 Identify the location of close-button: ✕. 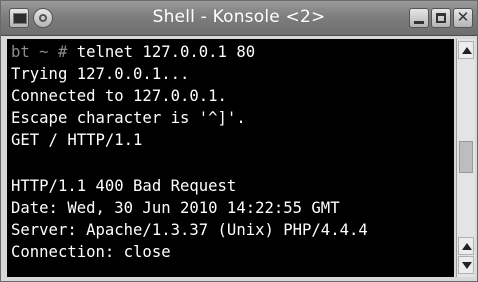
(463, 18).